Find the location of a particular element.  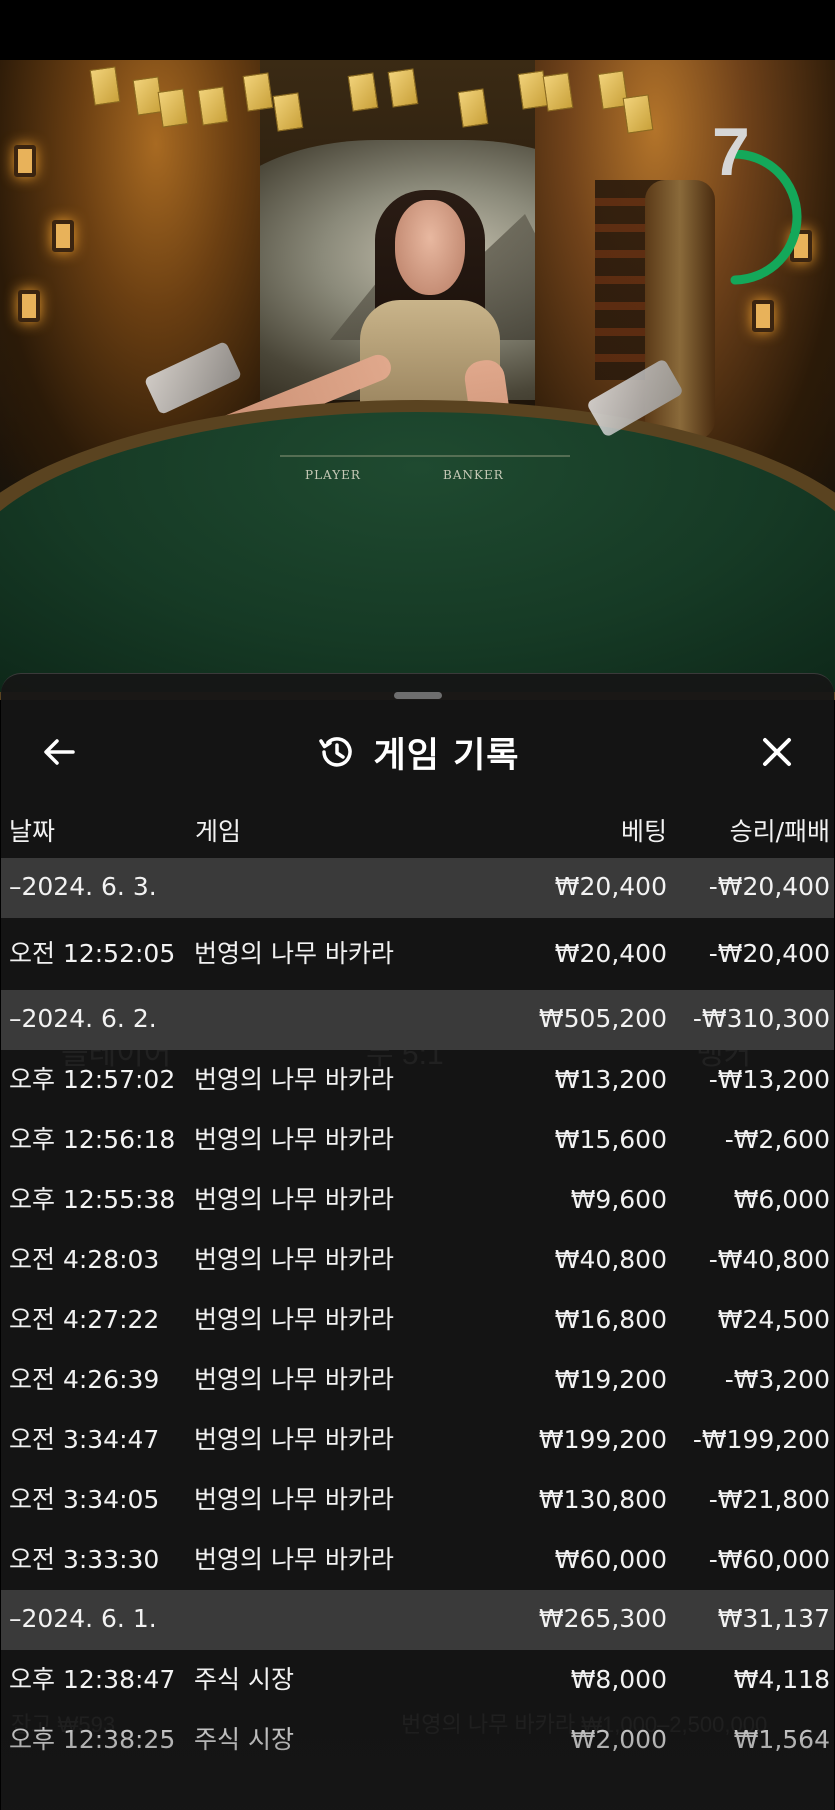

close-icon is located at coordinates (777, 752).